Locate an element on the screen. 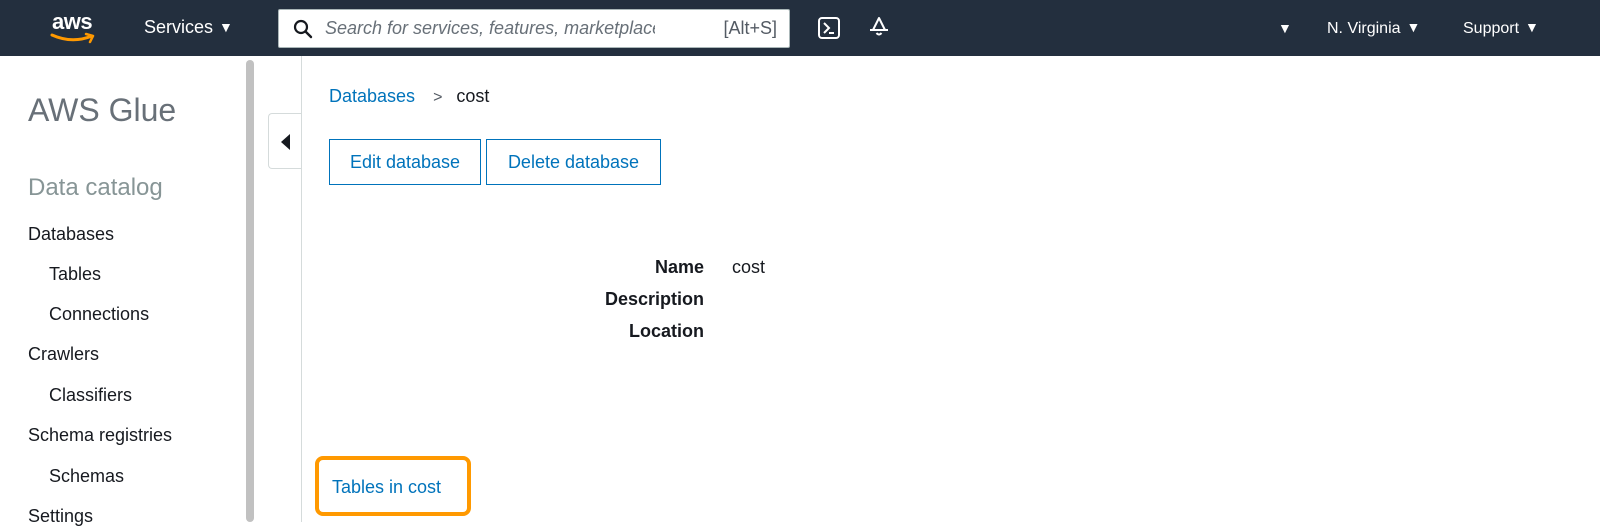 This screenshot has height=527, width=1600. search-box: [Alt+S] is located at coordinates (534, 28).